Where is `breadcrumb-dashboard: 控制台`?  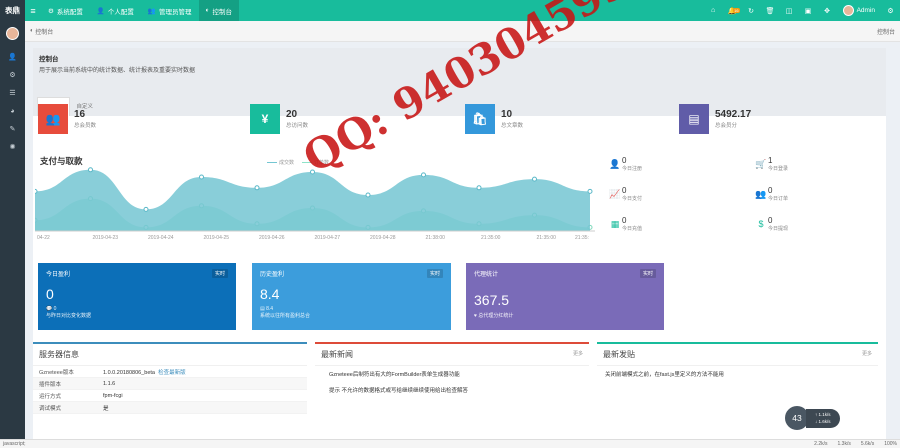 breadcrumb-dashboard: 控制台 is located at coordinates (44, 31).